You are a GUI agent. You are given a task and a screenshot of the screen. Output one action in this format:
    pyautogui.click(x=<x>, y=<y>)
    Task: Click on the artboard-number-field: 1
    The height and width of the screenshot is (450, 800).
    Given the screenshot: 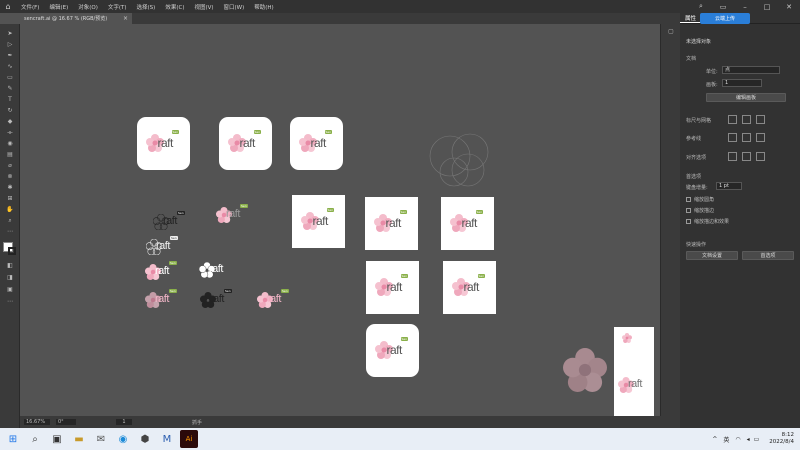 What is the action you would take?
    pyautogui.click(x=124, y=422)
    